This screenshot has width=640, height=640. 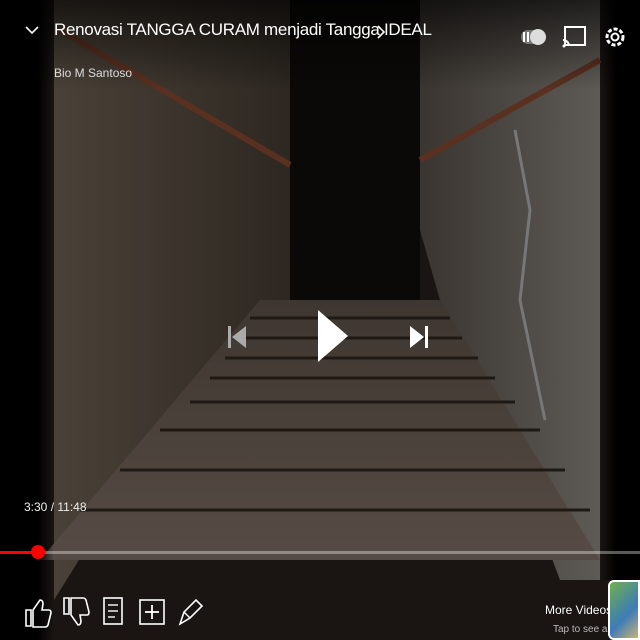 What do you see at coordinates (419, 337) in the screenshot?
I see `skip-next-icon` at bounding box center [419, 337].